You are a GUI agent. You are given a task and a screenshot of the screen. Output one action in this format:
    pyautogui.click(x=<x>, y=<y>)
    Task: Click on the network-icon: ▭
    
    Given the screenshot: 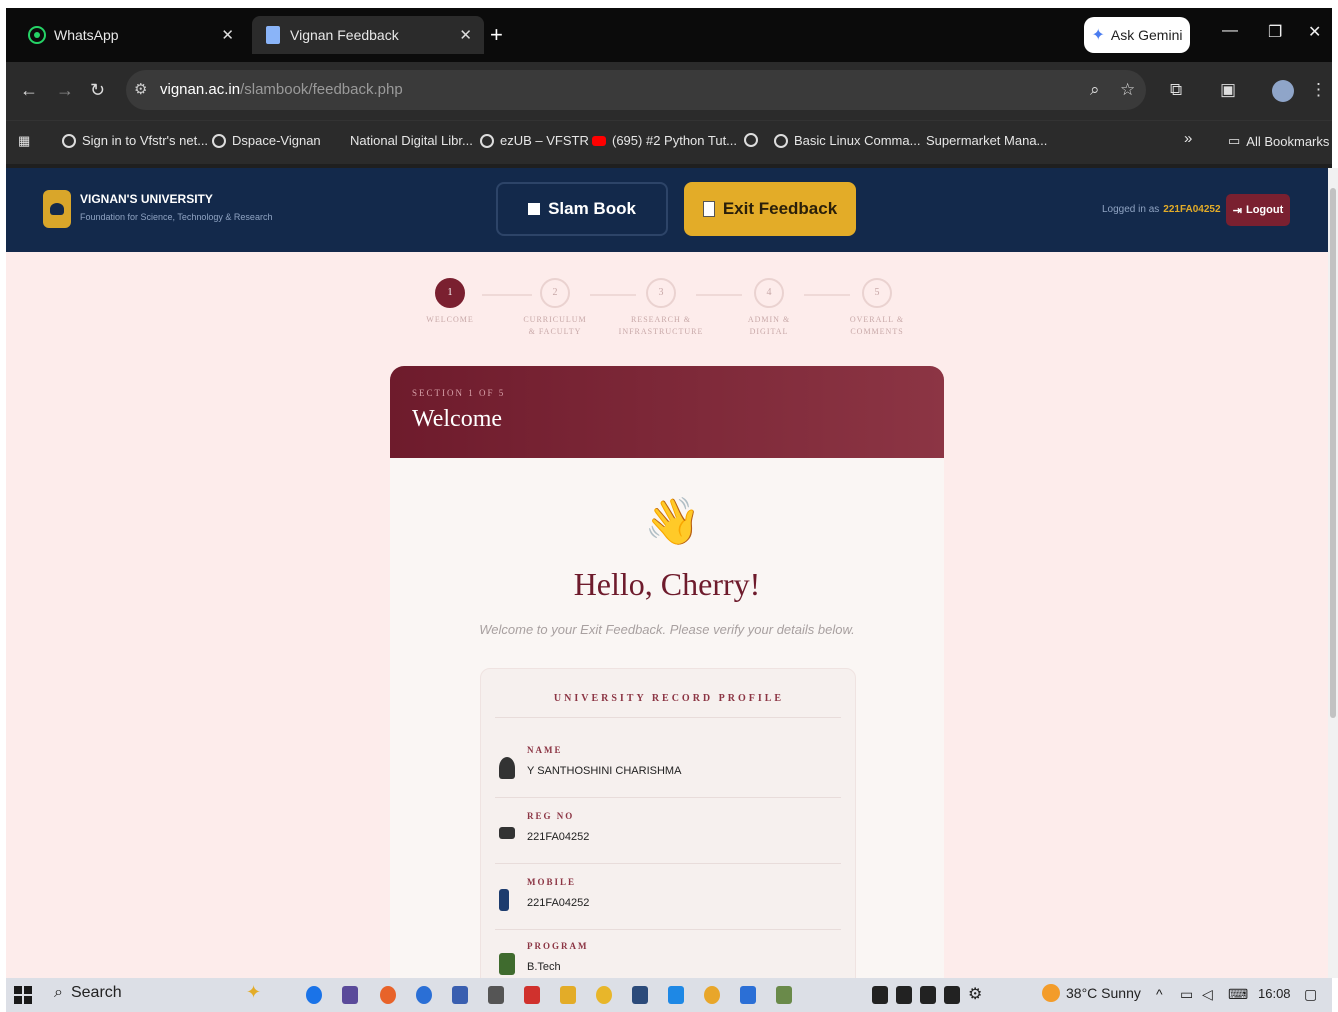 What is the action you would take?
    pyautogui.click(x=1186, y=994)
    